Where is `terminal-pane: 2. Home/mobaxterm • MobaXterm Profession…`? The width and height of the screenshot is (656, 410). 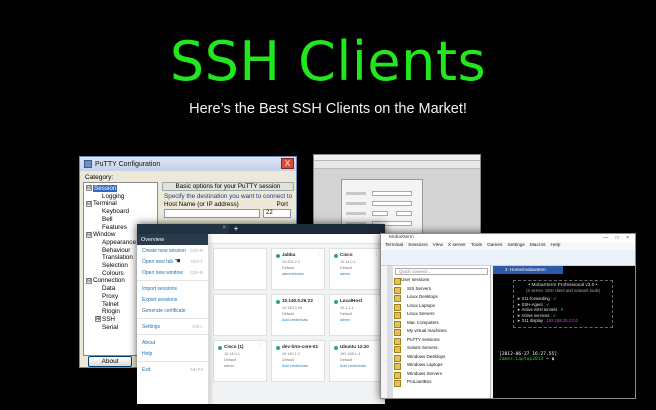 terminal-pane: 2. Home/mobaxterm • MobaXterm Profession… is located at coordinates (564, 332).